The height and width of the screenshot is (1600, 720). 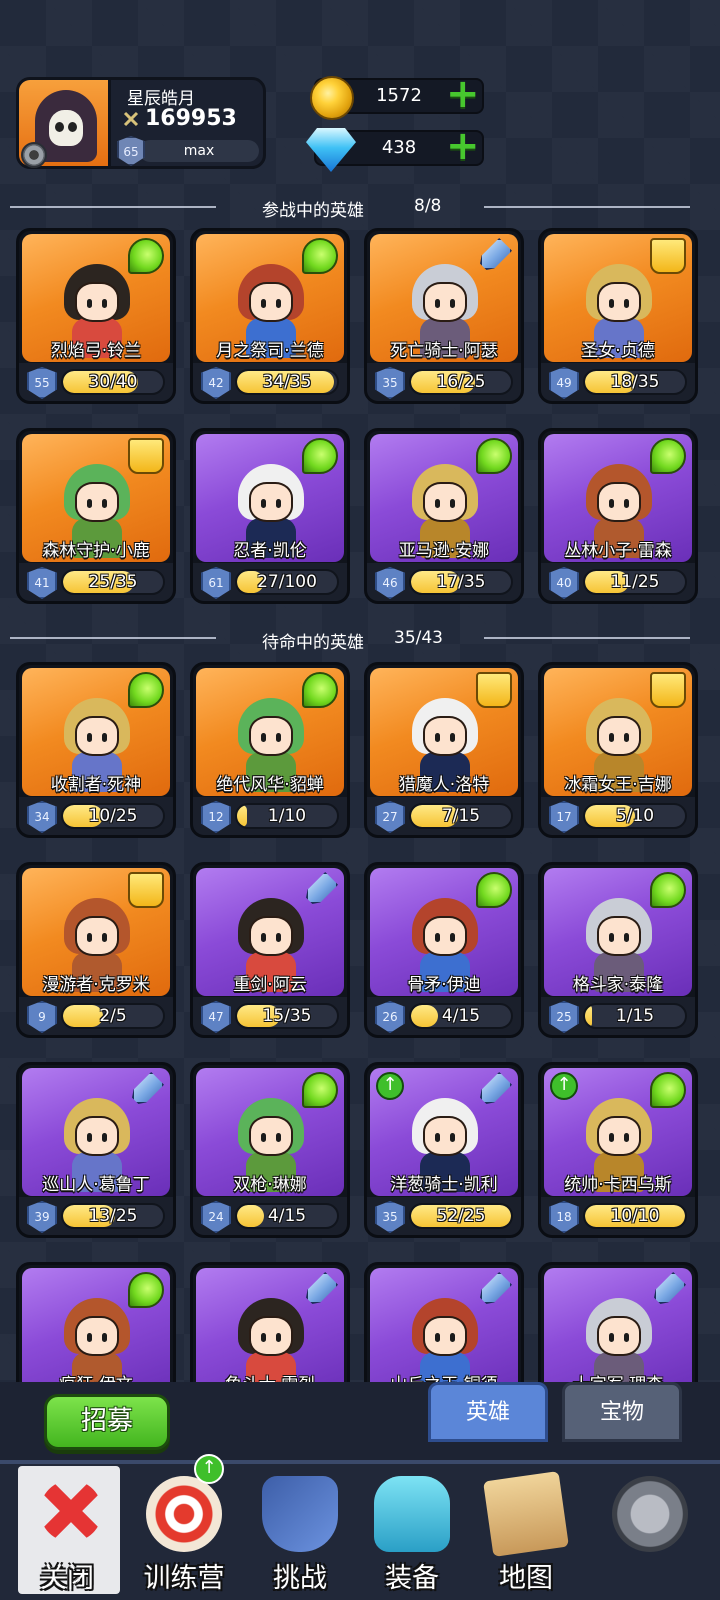 I want to click on shard-progress-text: 16/25, so click(x=461, y=382).